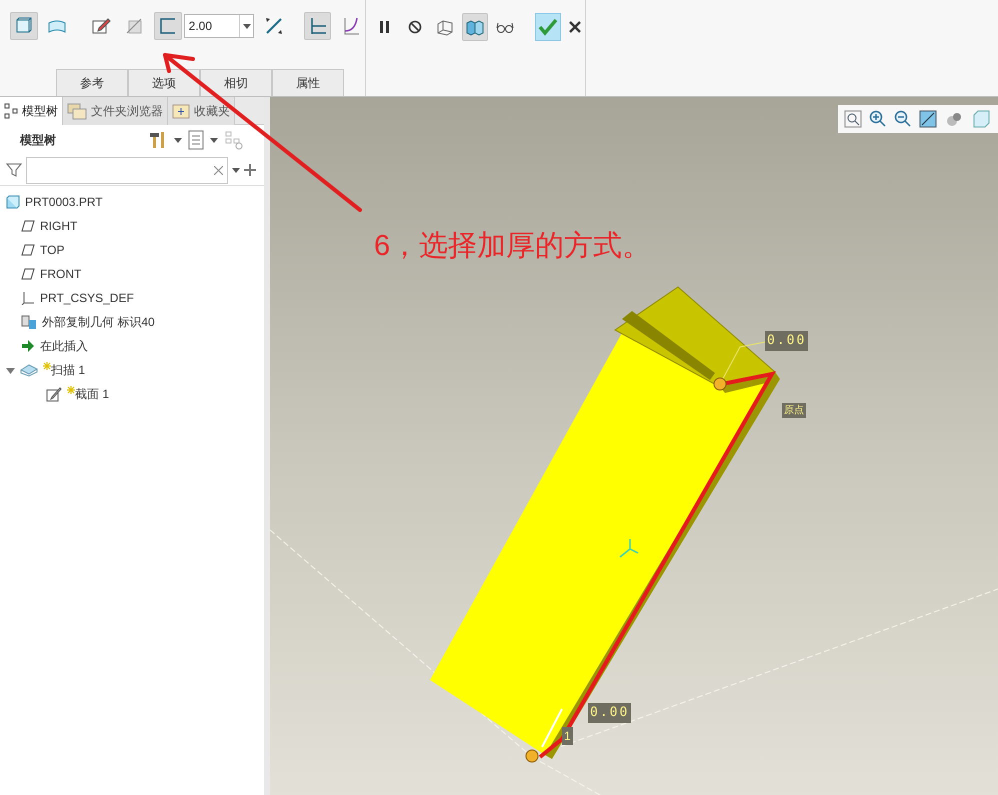  What do you see at coordinates (64, 202) in the screenshot?
I see `tree-item-label: PRT0003.PRT` at bounding box center [64, 202].